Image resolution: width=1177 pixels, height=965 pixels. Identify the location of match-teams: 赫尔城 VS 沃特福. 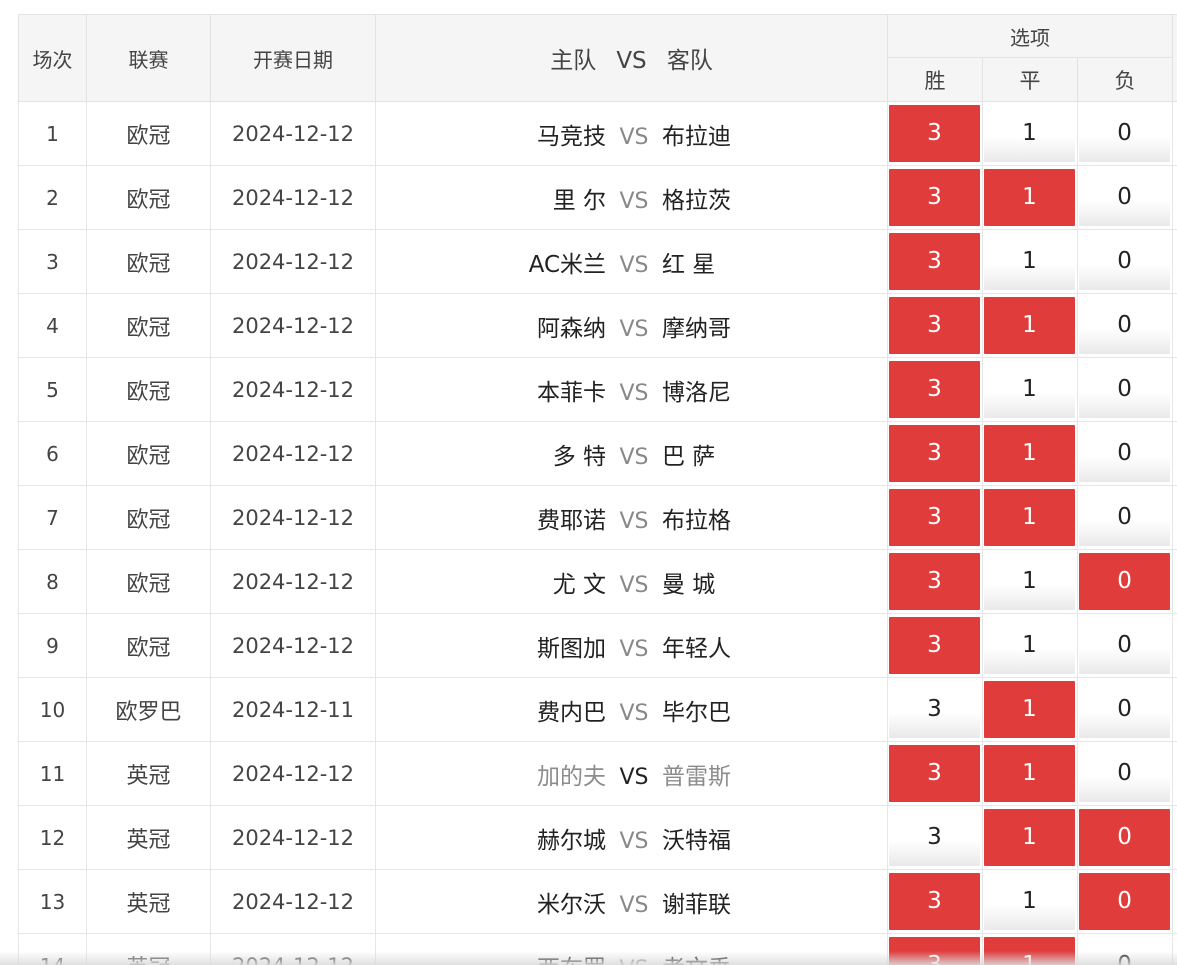
(631, 837).